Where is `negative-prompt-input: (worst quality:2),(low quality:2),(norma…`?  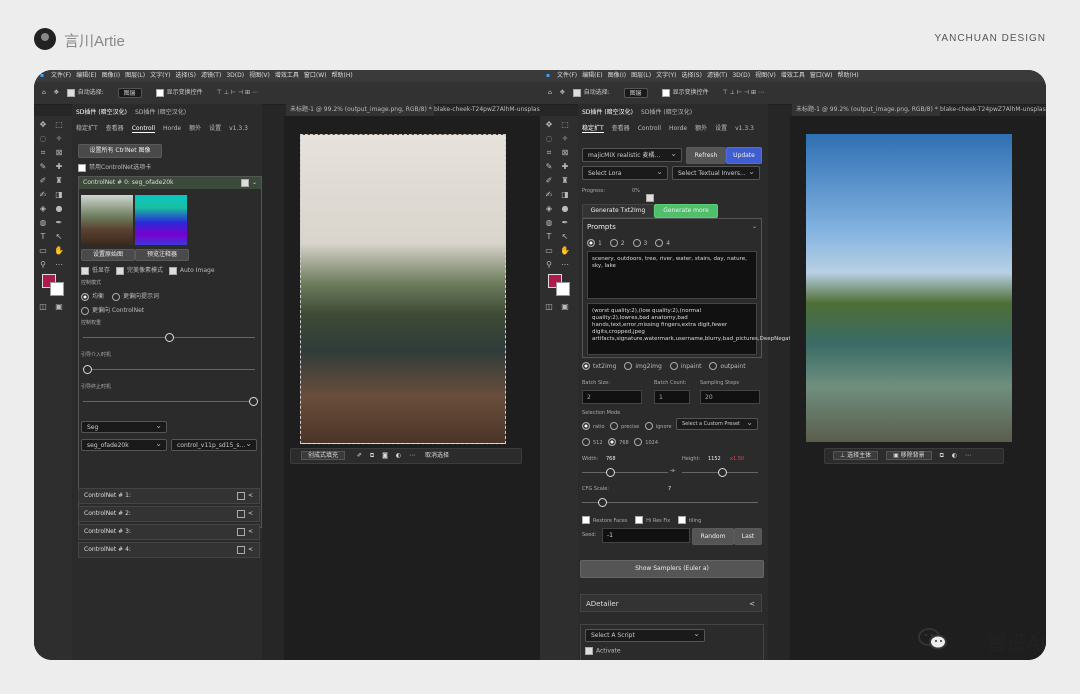
negative-prompt-input: (worst quality:2),(low quality:2),(norma… is located at coordinates (717, 329).